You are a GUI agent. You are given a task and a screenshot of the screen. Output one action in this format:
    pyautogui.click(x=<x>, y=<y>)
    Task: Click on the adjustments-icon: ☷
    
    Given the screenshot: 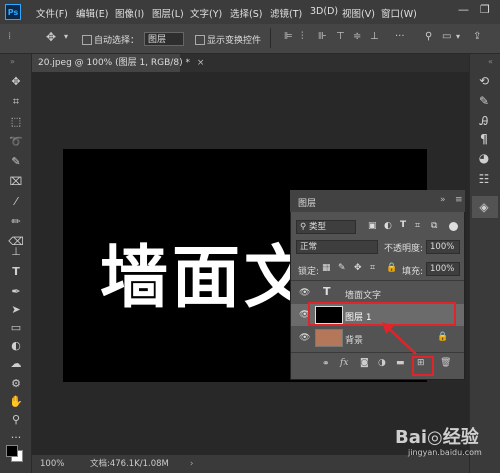 What is the action you would take?
    pyautogui.click(x=484, y=179)
    